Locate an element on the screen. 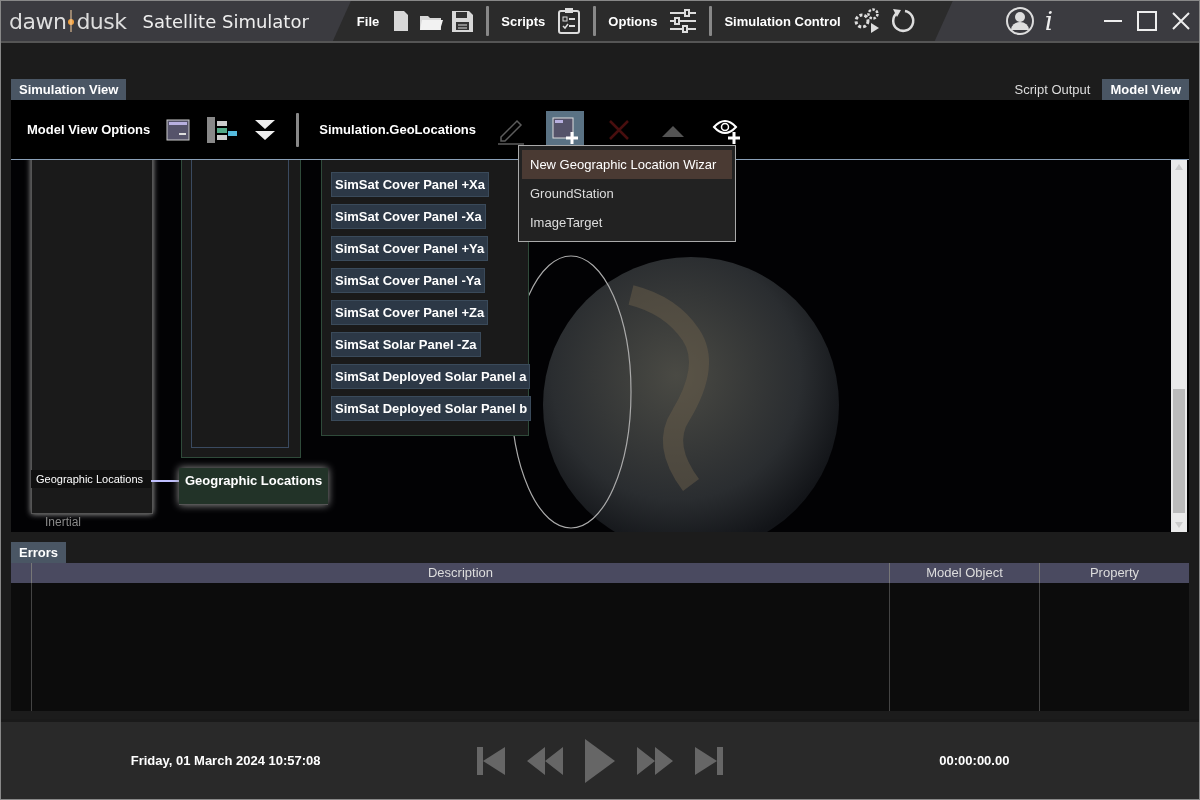 This screenshot has width=1200, height=800. model-node: SimSat Cover Panel -Ya is located at coordinates (408, 280).